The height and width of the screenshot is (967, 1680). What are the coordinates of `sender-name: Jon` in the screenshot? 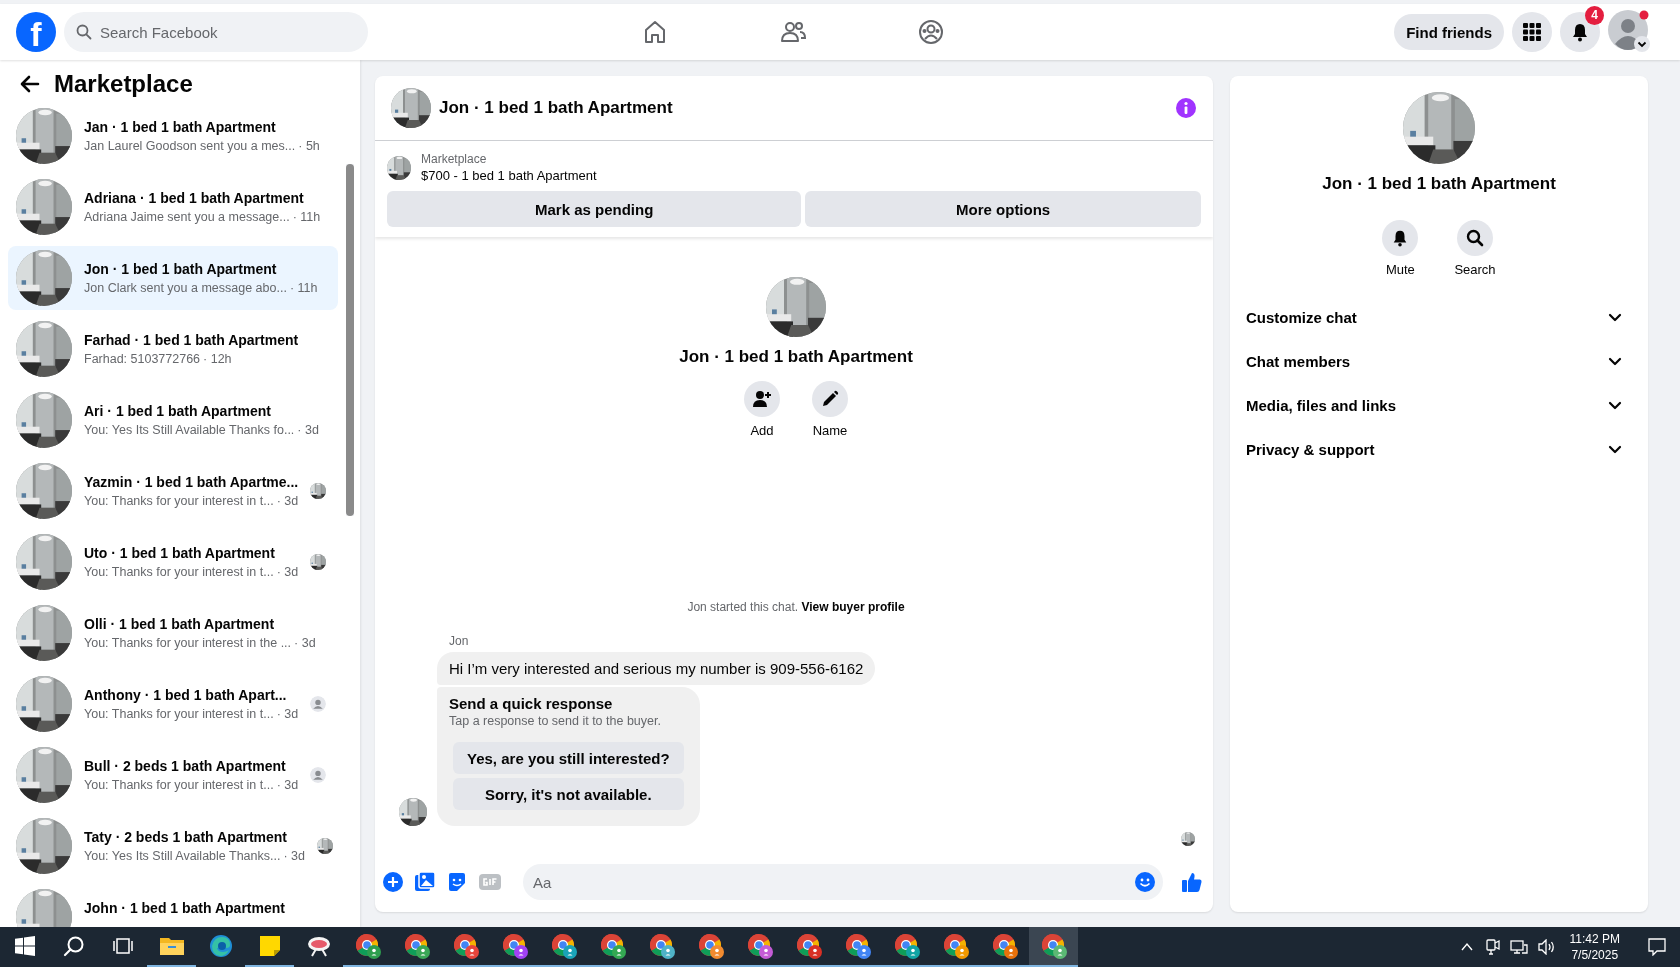 It's located at (459, 641).